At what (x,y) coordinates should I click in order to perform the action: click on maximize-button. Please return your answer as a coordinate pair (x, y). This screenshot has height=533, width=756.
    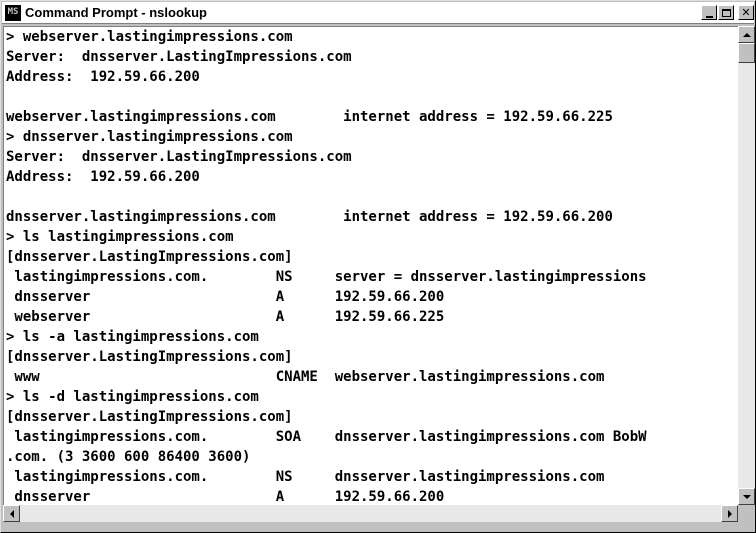
    Looking at the image, I should click on (726, 12).